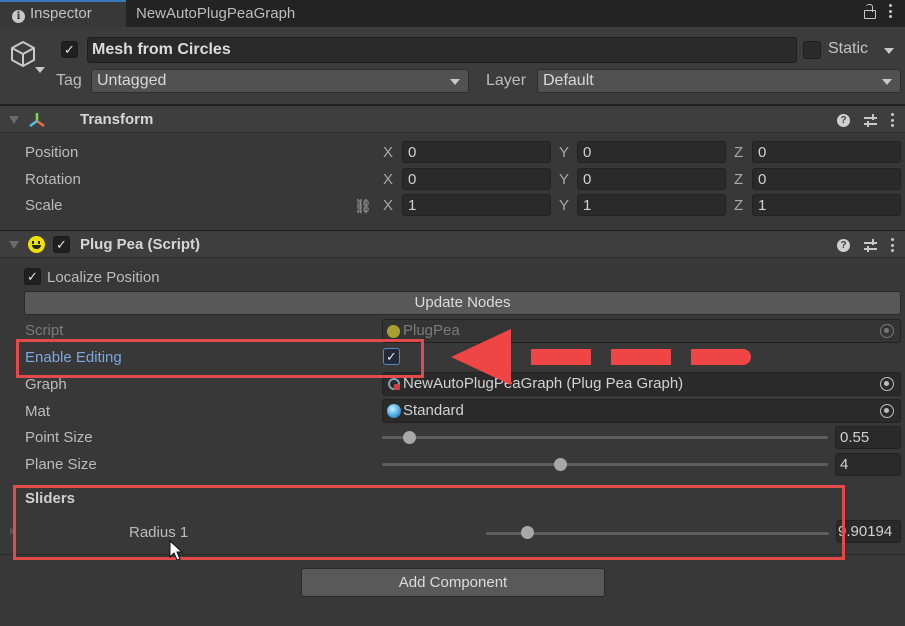  I want to click on scale-x-label: X, so click(388, 205).